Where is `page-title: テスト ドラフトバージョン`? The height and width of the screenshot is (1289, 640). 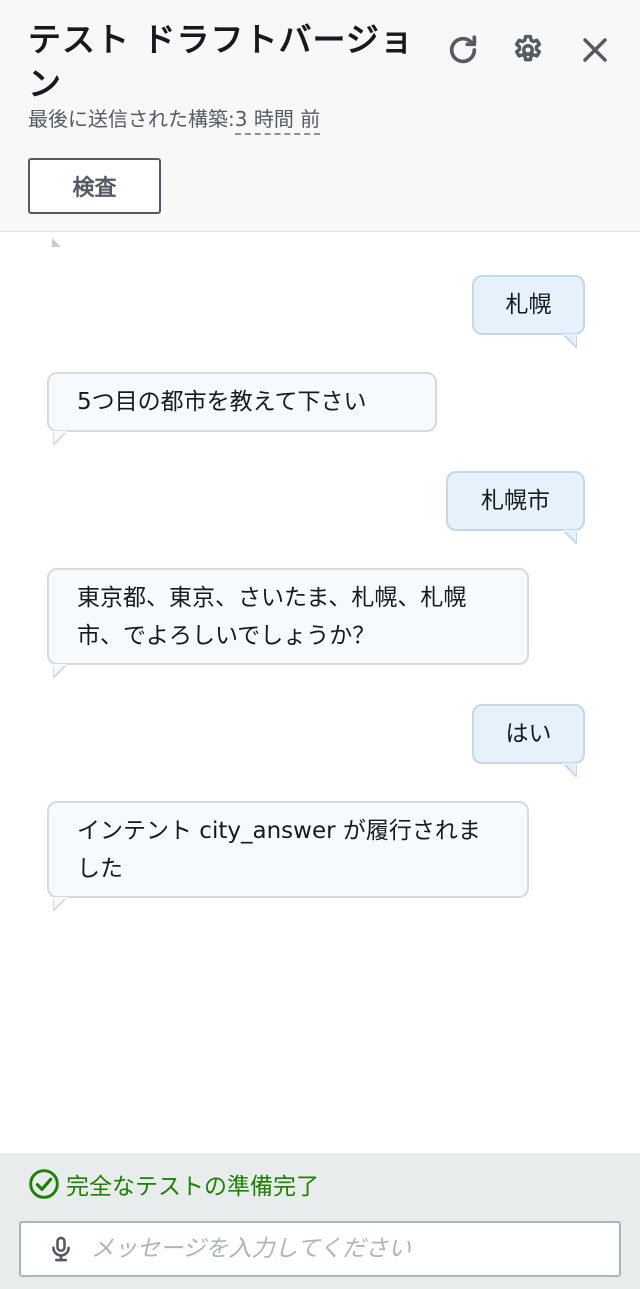
page-title: テスト ドラフトバージョン is located at coordinates (221, 61).